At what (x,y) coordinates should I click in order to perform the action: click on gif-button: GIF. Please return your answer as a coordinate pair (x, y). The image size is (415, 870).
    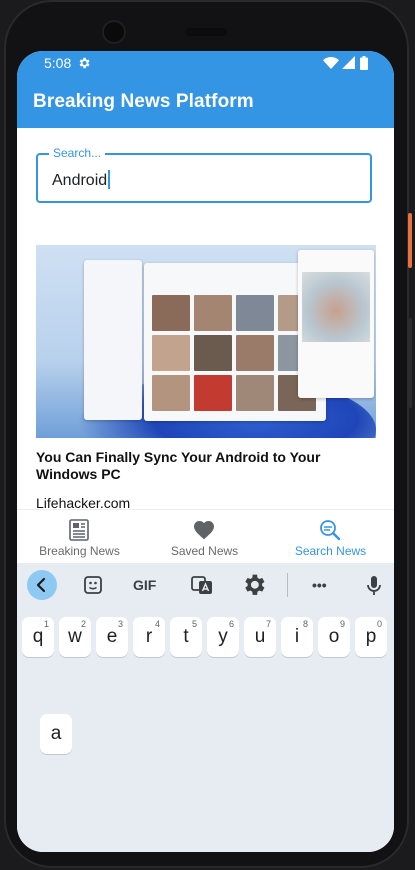
    Looking at the image, I should click on (144, 592).